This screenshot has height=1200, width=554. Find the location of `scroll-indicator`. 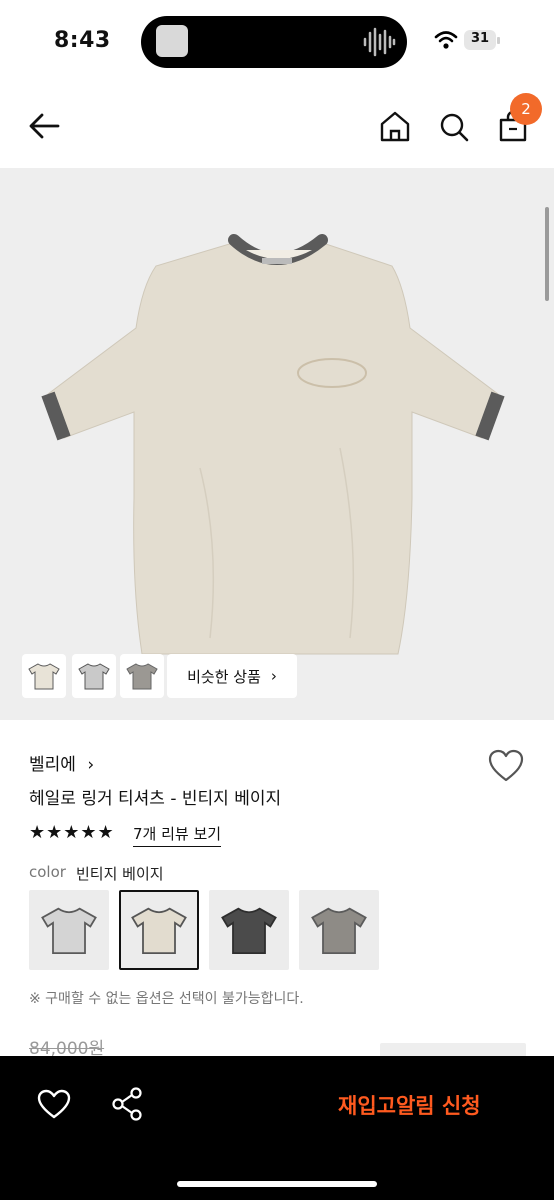

scroll-indicator is located at coordinates (547, 254).